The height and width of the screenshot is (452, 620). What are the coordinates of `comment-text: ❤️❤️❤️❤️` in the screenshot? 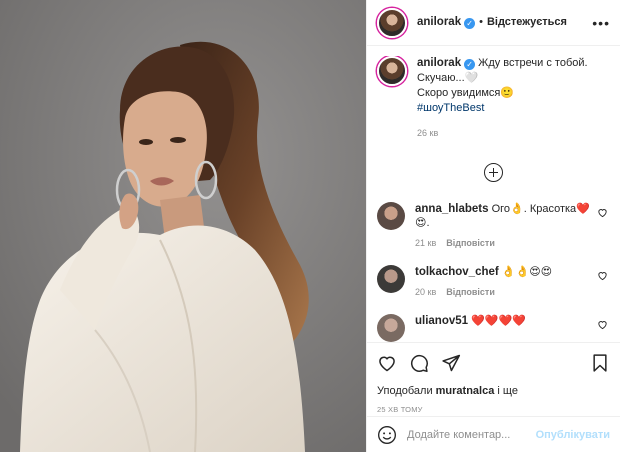 It's located at (498, 321).